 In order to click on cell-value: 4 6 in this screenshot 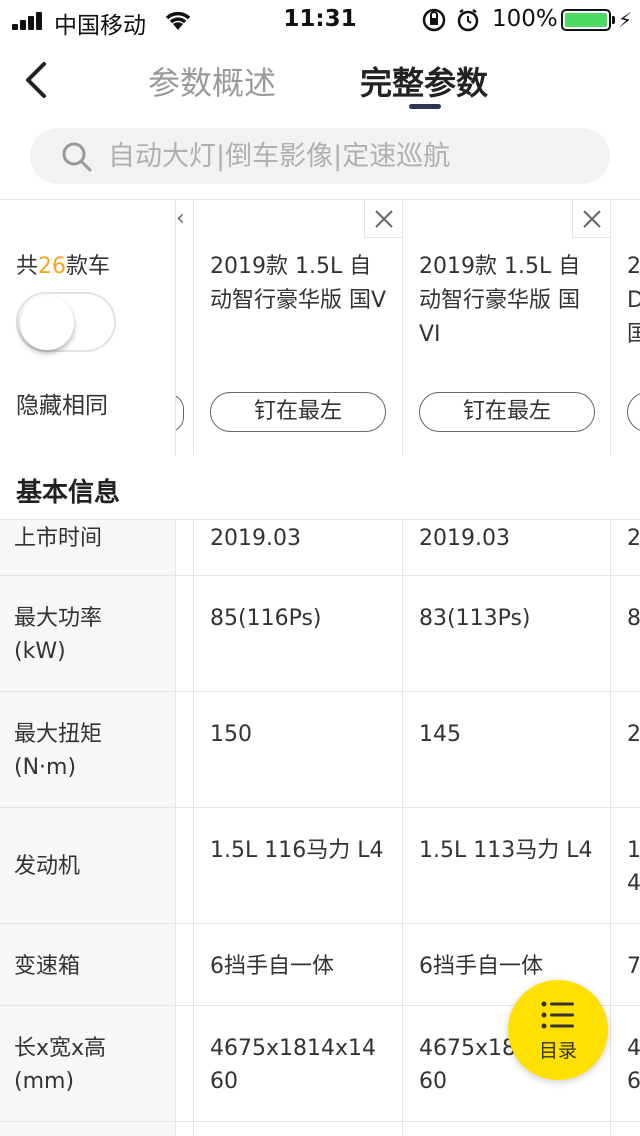, I will do `click(633, 1065)`.